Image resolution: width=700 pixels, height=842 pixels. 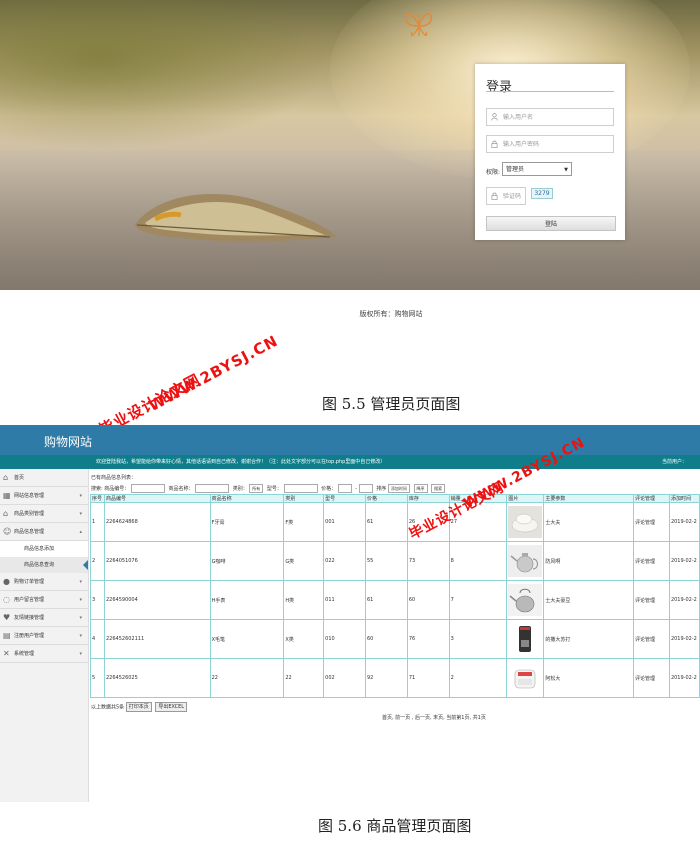 What do you see at coordinates (44, 549) in the screenshot?
I see `sidebar-sub-goods-add: 商品信息添加` at bounding box center [44, 549].